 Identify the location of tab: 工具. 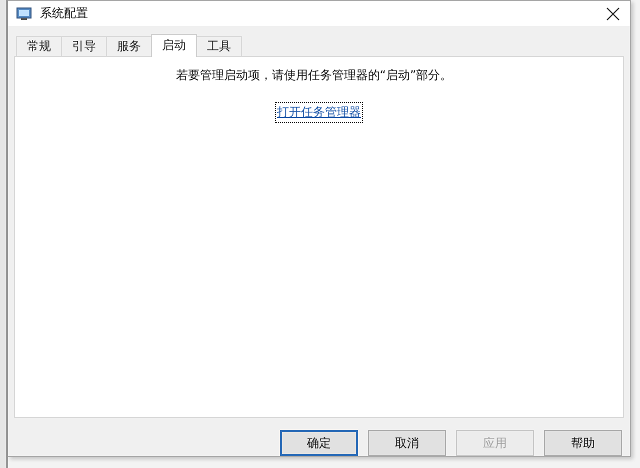
(219, 46).